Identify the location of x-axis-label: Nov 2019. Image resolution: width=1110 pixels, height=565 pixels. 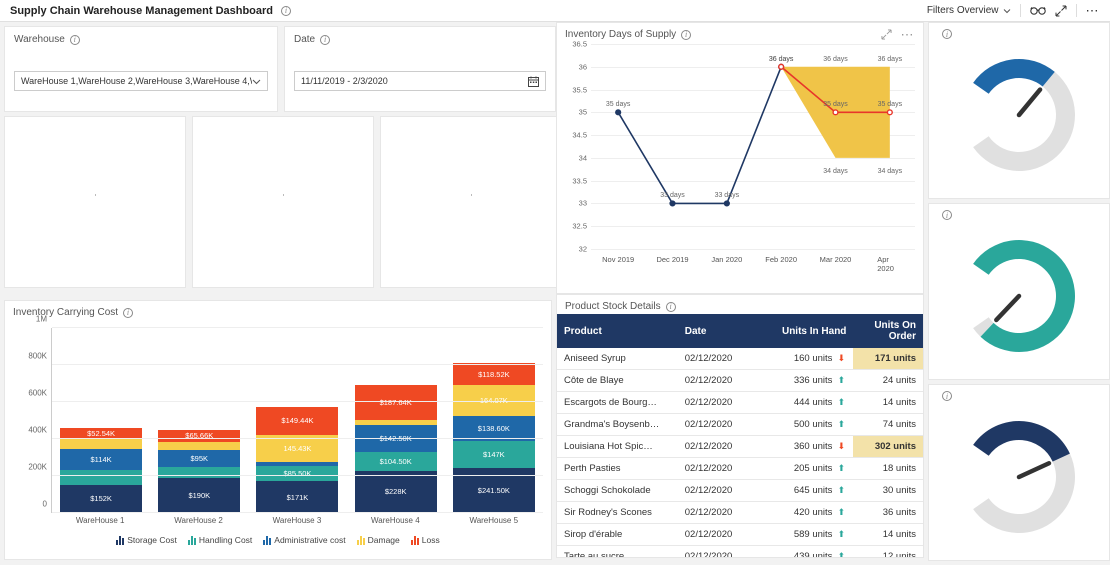
(618, 259).